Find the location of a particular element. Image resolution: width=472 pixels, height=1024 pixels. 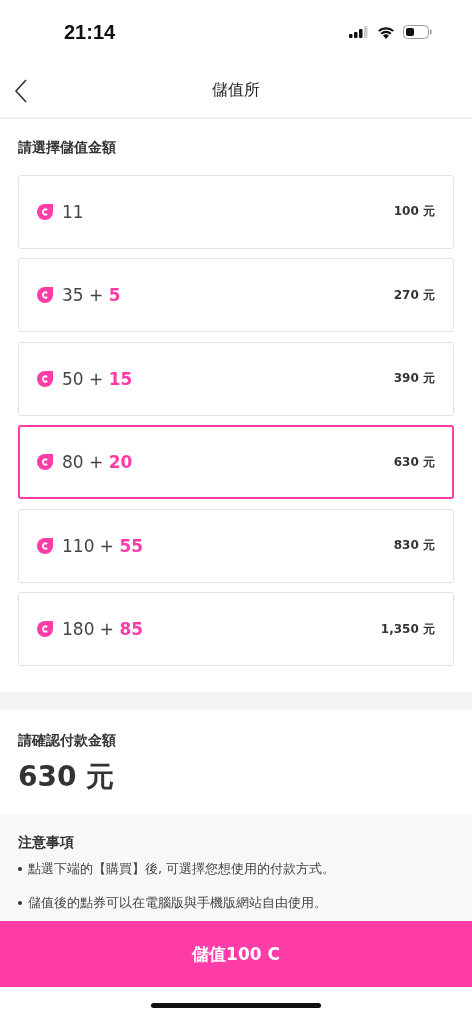

signal-icon is located at coordinates (359, 32).